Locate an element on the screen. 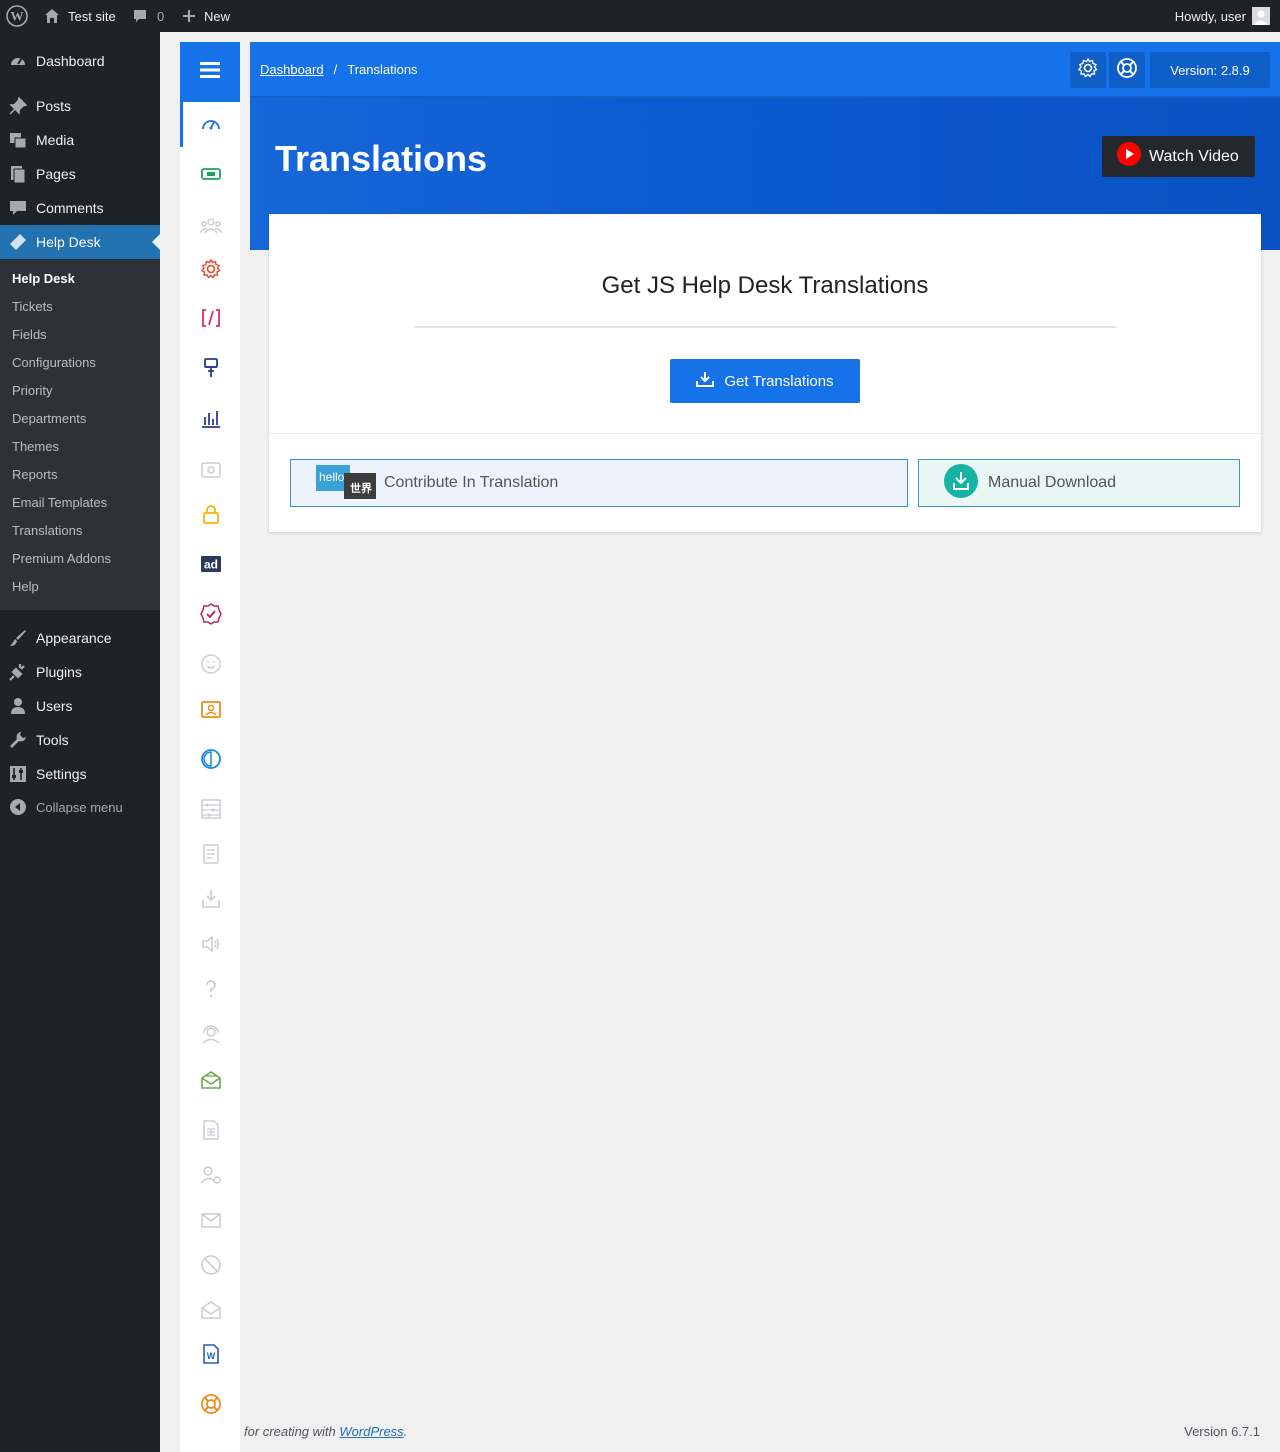  youtube-play-icon is located at coordinates (1129, 156).